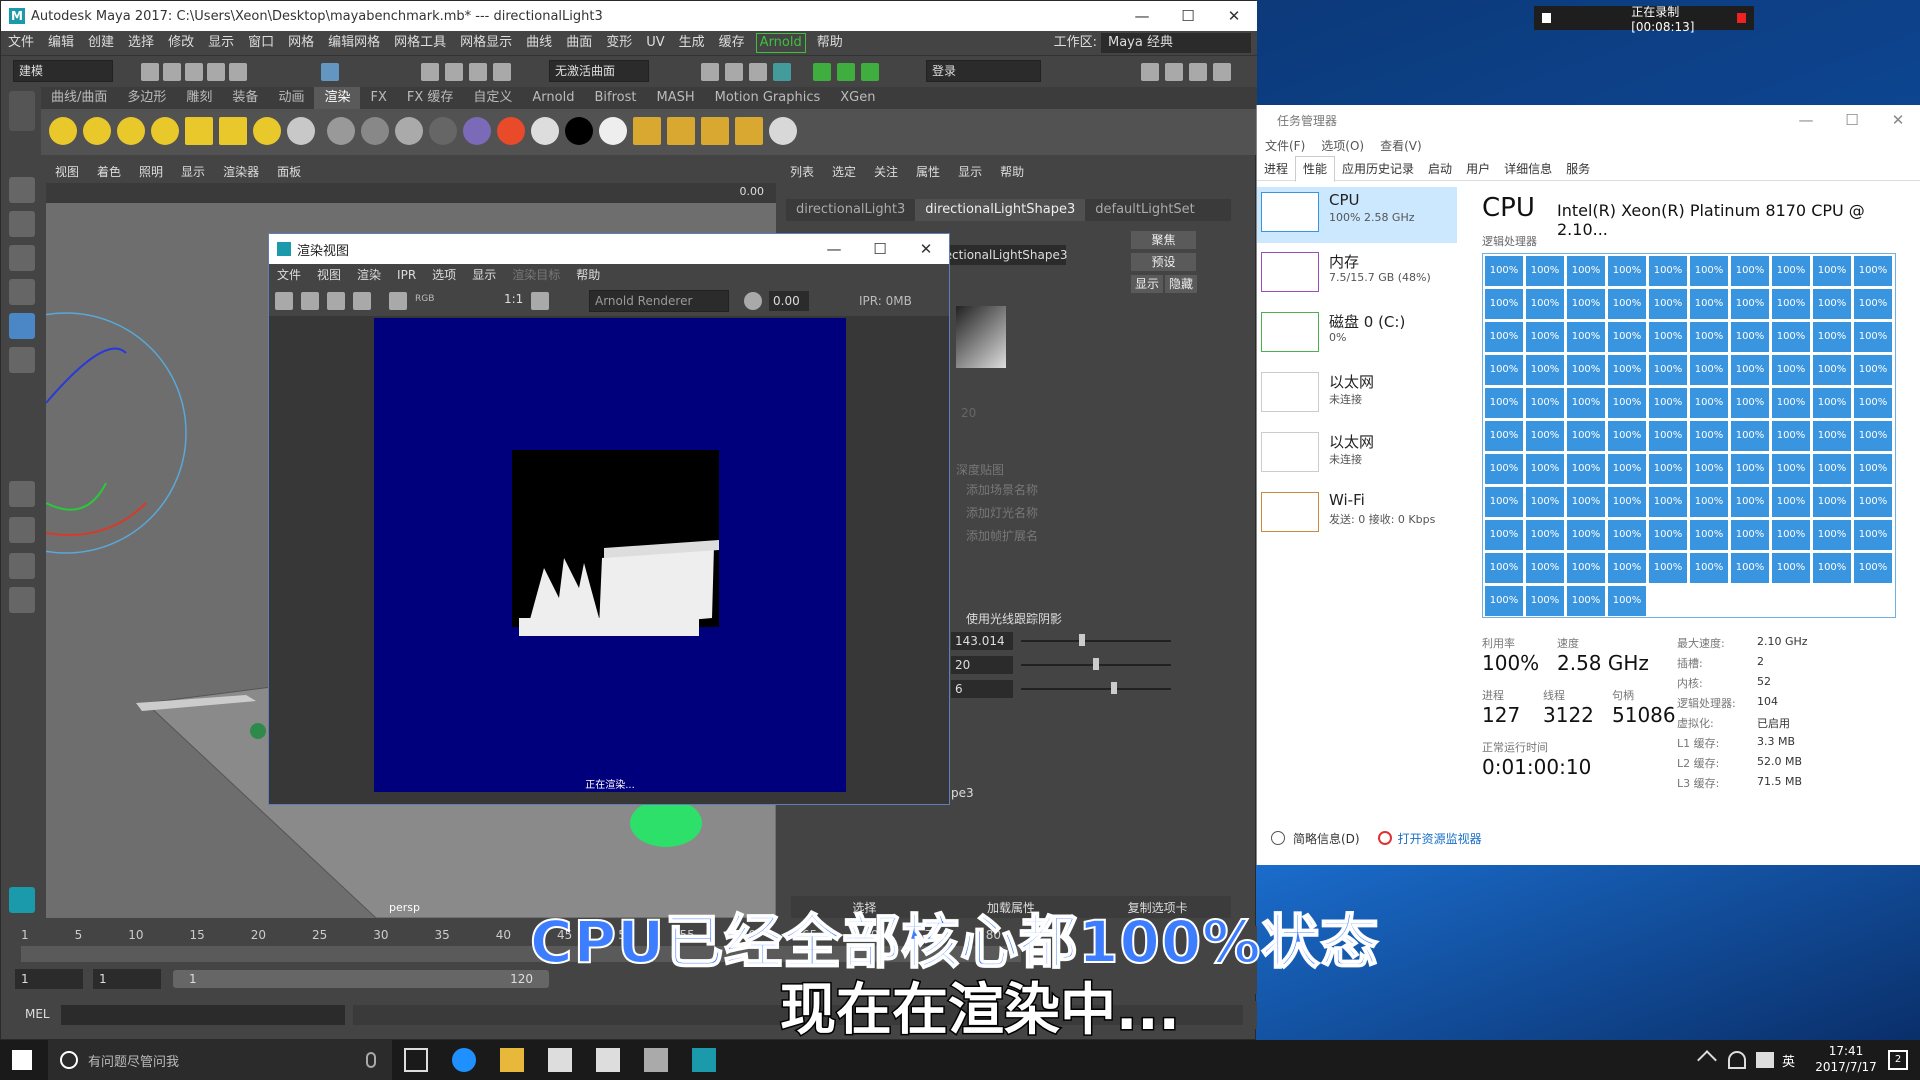 This screenshot has width=1920, height=1080. What do you see at coordinates (1012, 172) in the screenshot?
I see `ae-menu-item: 帮助` at bounding box center [1012, 172].